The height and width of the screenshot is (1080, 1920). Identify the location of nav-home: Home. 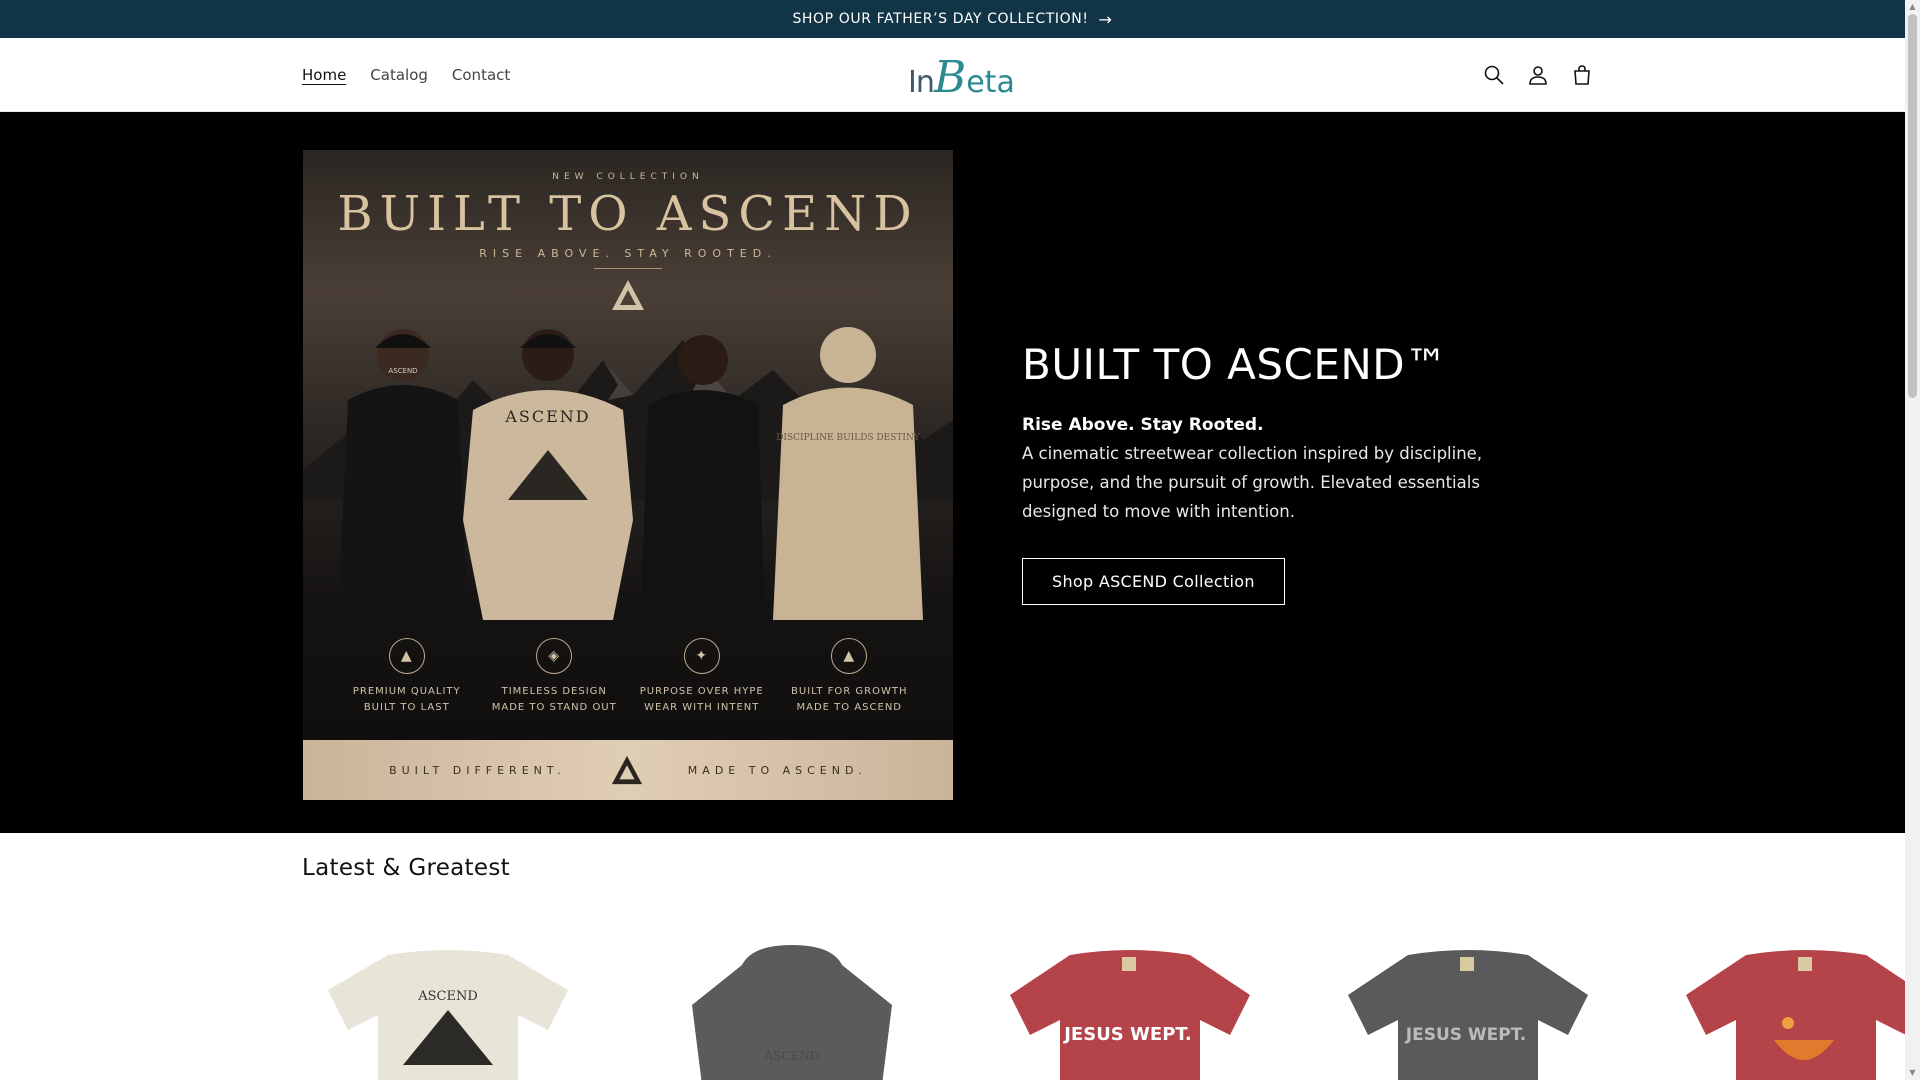
(324, 75).